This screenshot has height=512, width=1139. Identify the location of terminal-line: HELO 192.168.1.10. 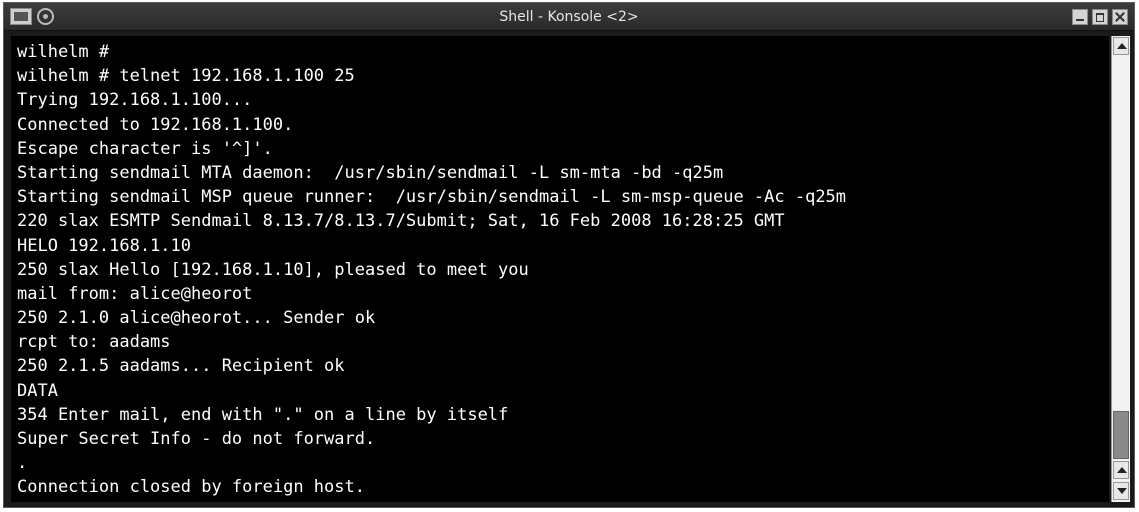
(104, 245).